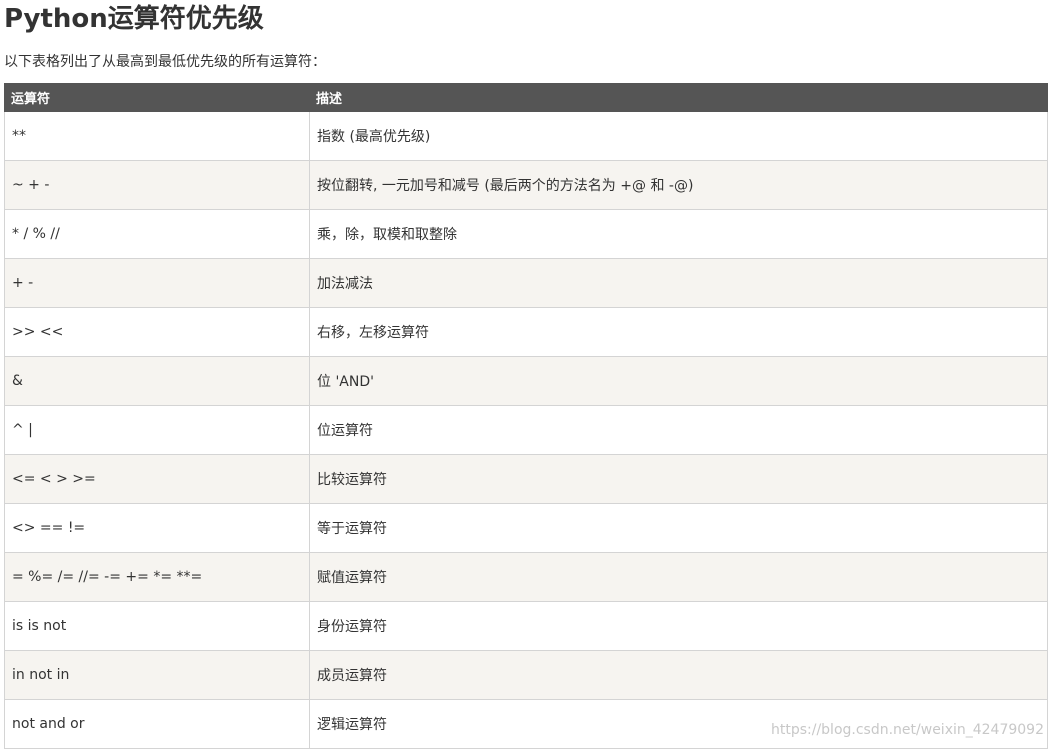 This screenshot has width=1052, height=749. What do you see at coordinates (678, 479) in the screenshot?
I see `description-cell: 比较运算符` at bounding box center [678, 479].